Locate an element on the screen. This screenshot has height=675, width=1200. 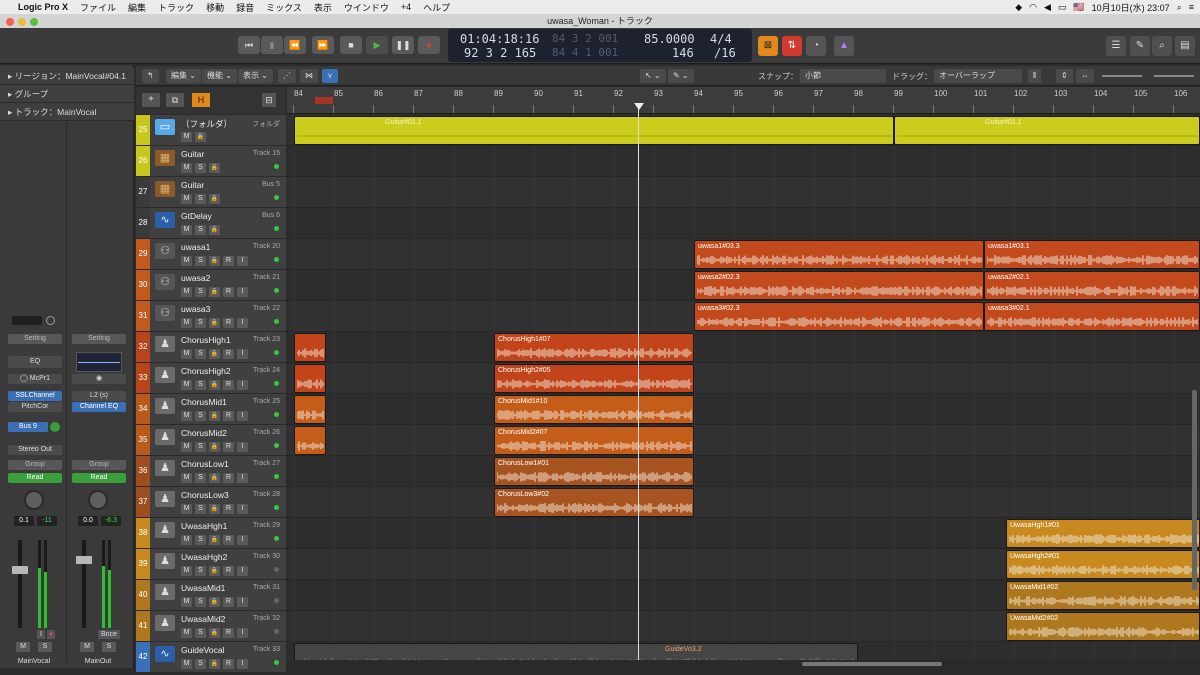
track-name: ChorusMid2 is located at coordinates (204, 433).